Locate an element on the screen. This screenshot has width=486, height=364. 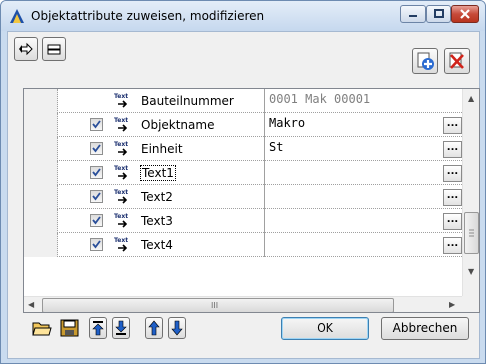
move-top-button is located at coordinates (98, 328).